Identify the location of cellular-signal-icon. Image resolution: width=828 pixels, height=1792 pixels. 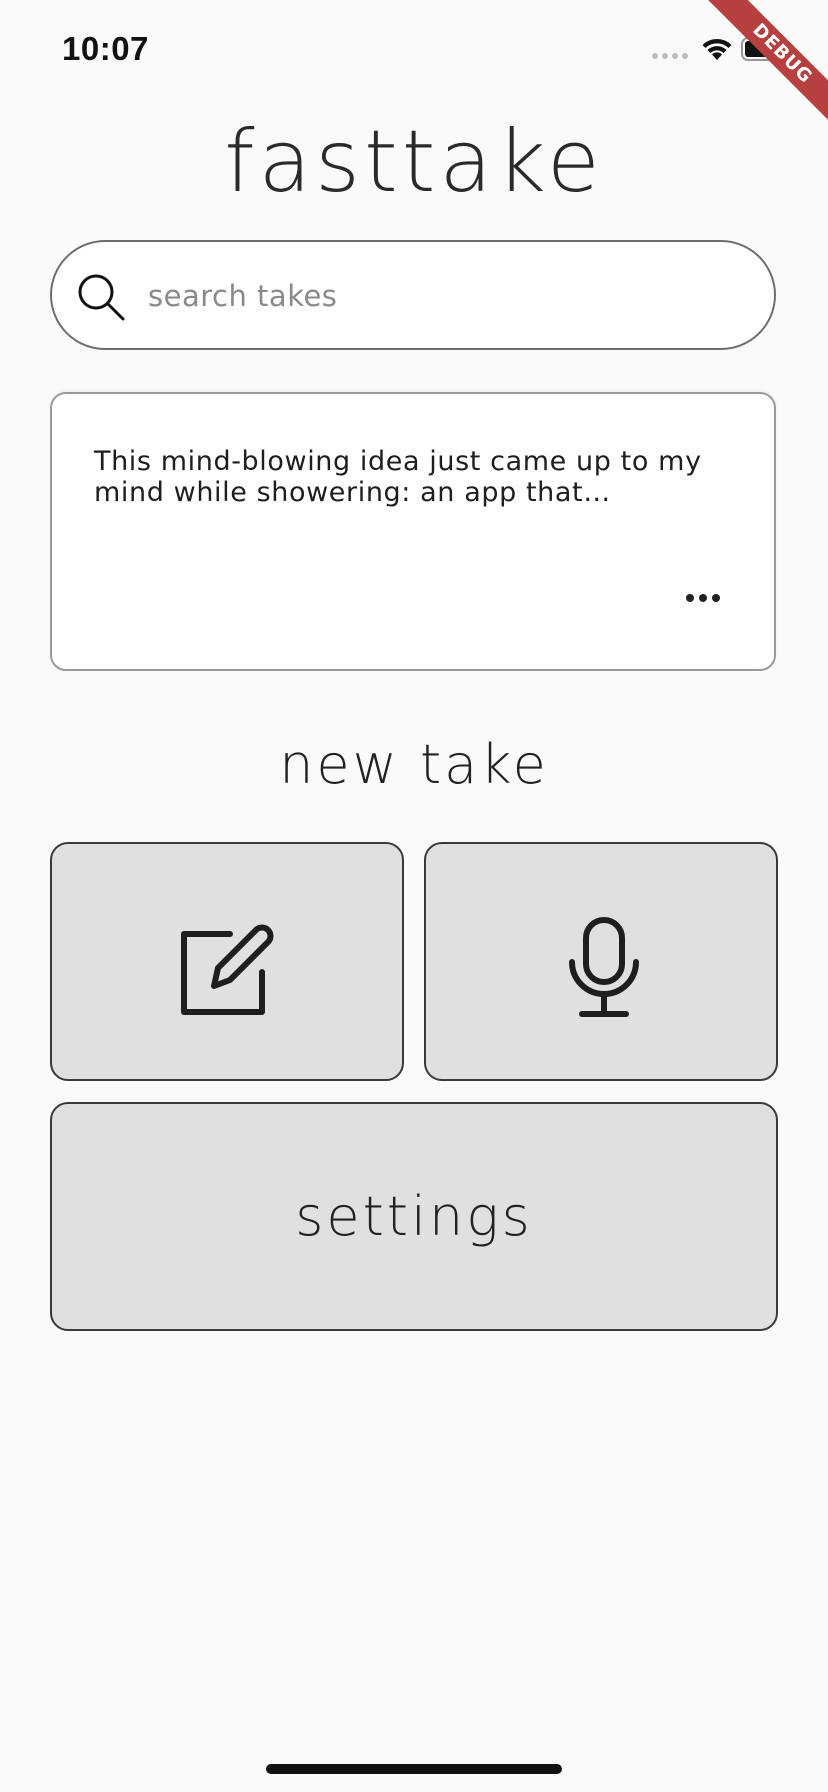
(670, 56).